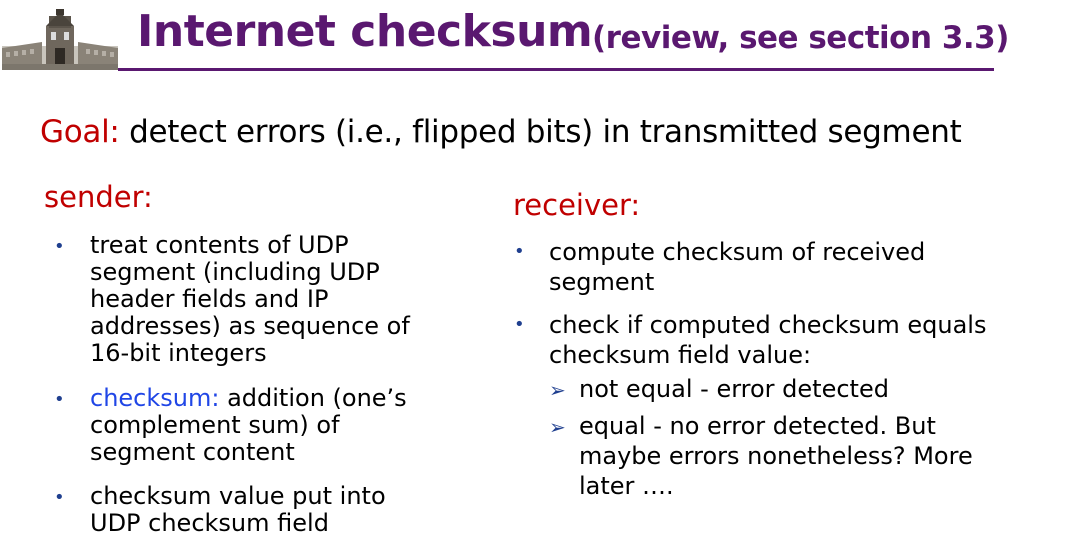 This screenshot has height=537, width=1066. What do you see at coordinates (800, 38) in the screenshot?
I see `slide-subtitle: (review, see section 3.3)` at bounding box center [800, 38].